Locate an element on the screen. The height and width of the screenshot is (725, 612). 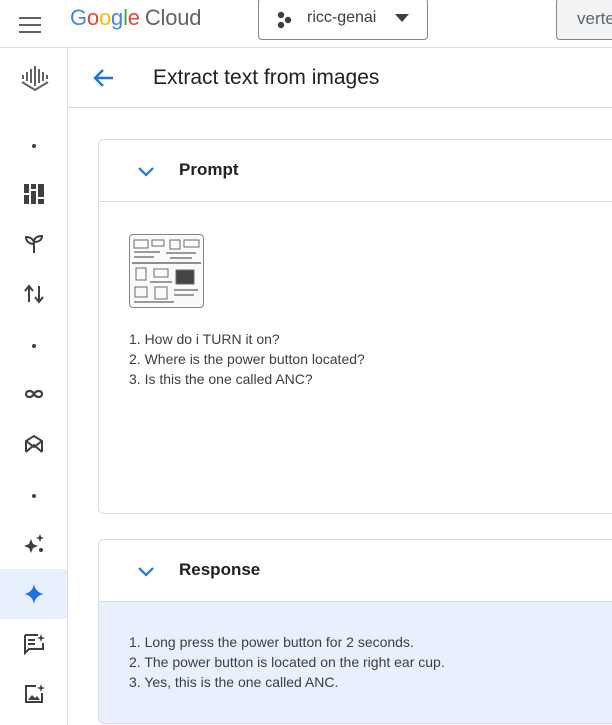
search-input: verte is located at coordinates (584, 20).